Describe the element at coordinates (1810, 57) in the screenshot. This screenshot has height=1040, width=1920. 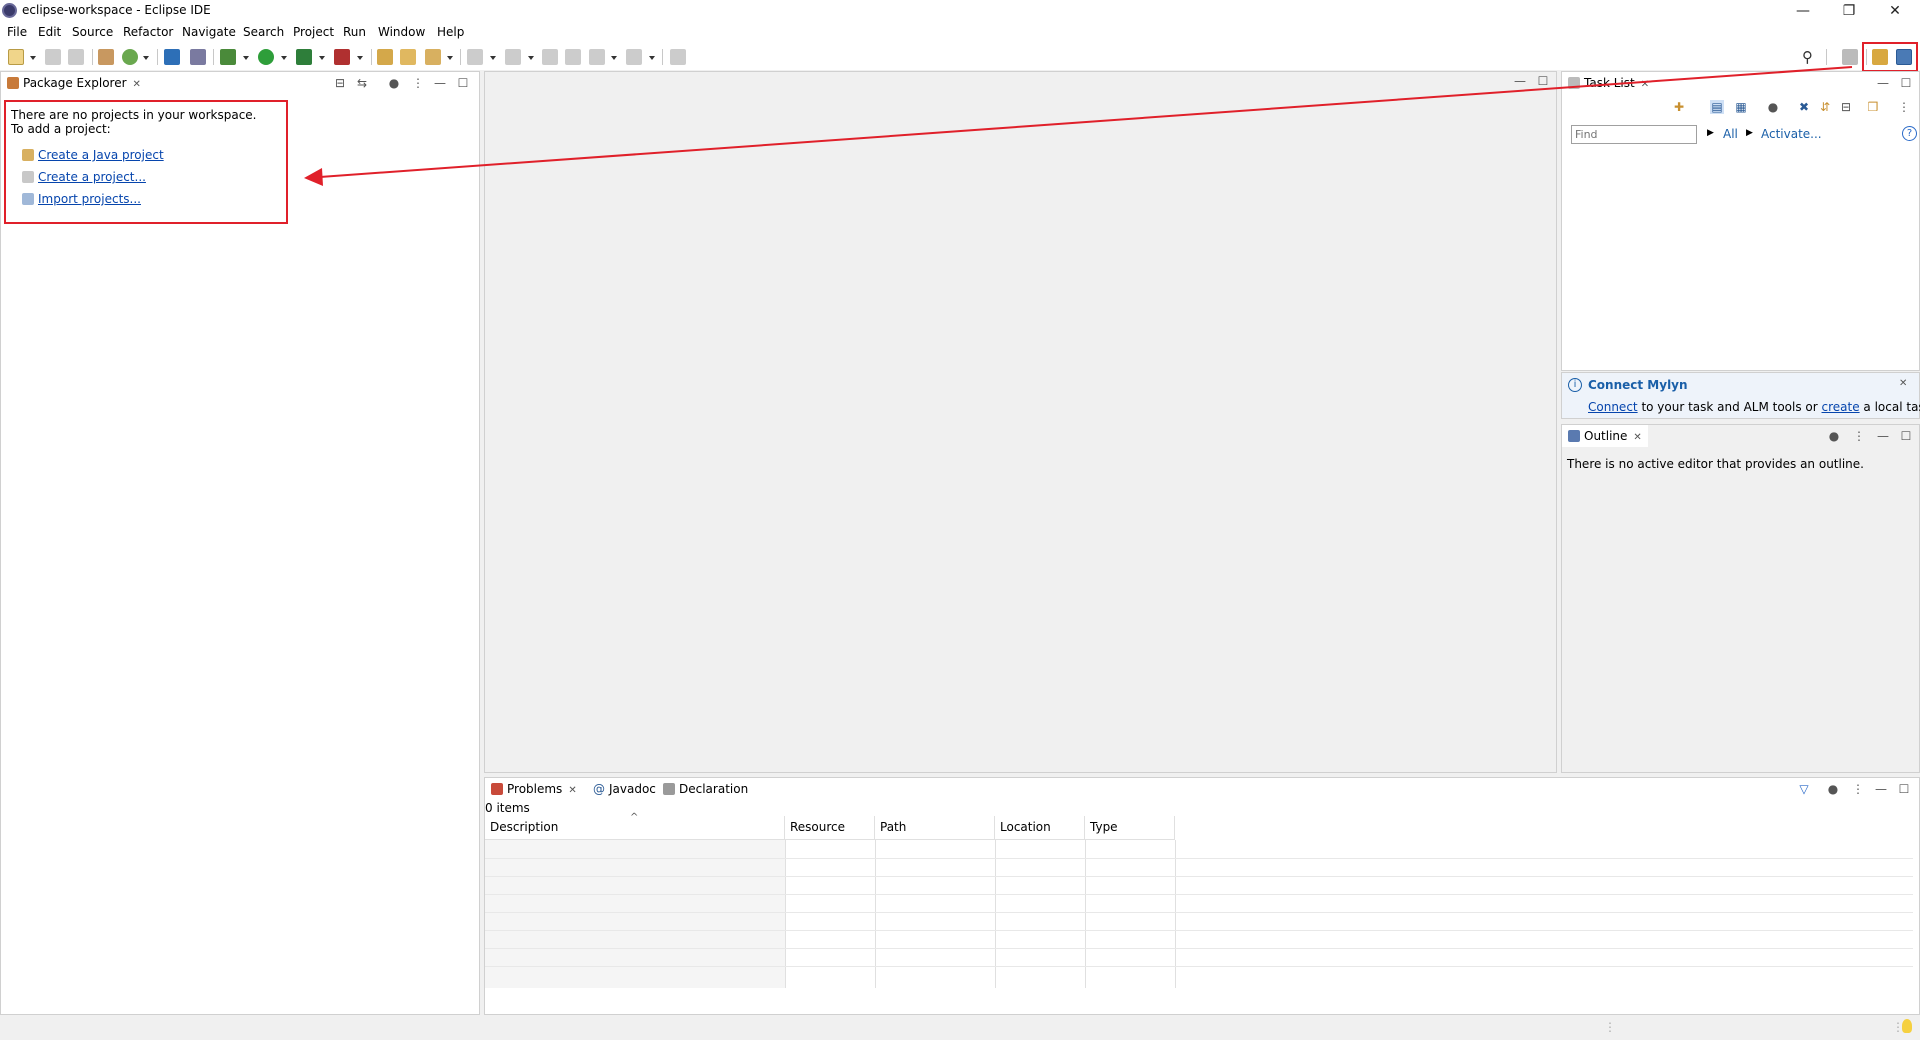
I see `search-icon: ⚲` at that location.